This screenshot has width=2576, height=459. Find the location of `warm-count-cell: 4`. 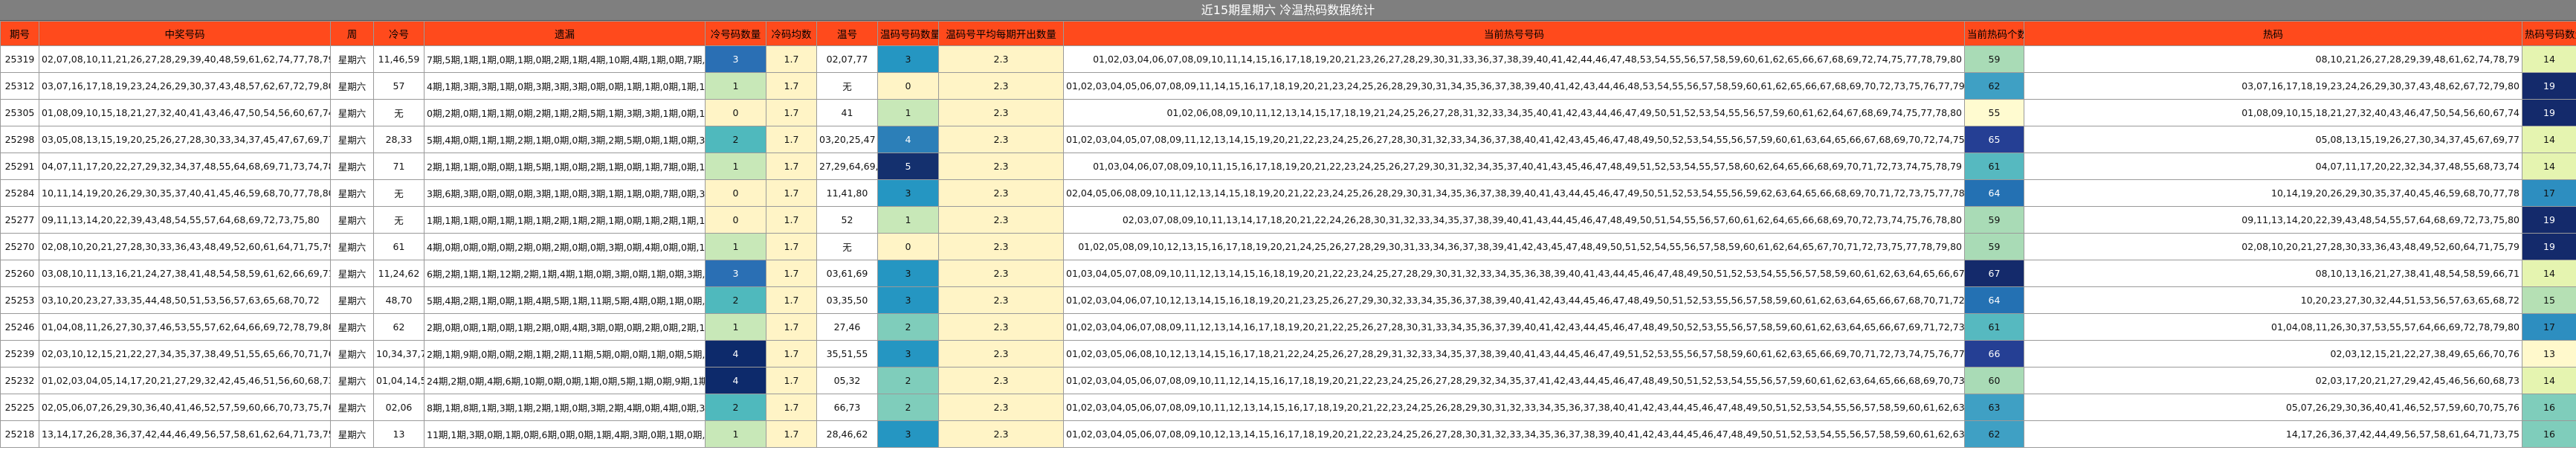

warm-count-cell: 4 is located at coordinates (908, 139).